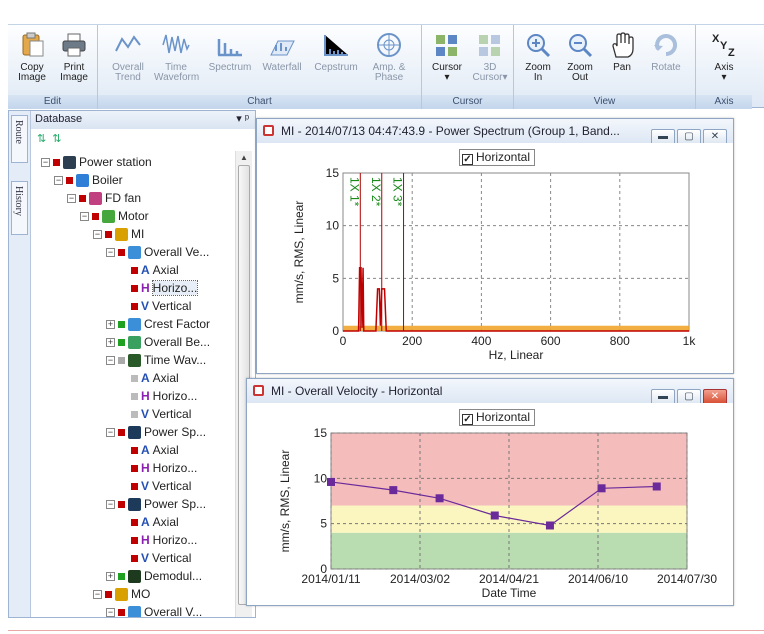  Describe the element at coordinates (165, 450) in the screenshot. I see `tree-node-label: Axial` at that location.